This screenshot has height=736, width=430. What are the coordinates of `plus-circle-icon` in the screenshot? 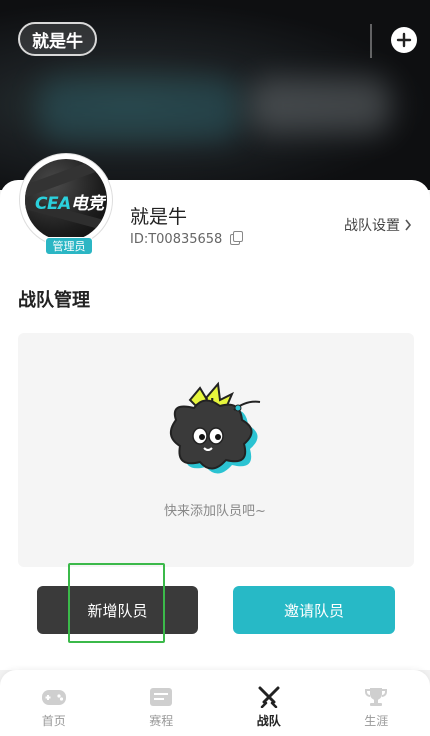 It's located at (404, 40).